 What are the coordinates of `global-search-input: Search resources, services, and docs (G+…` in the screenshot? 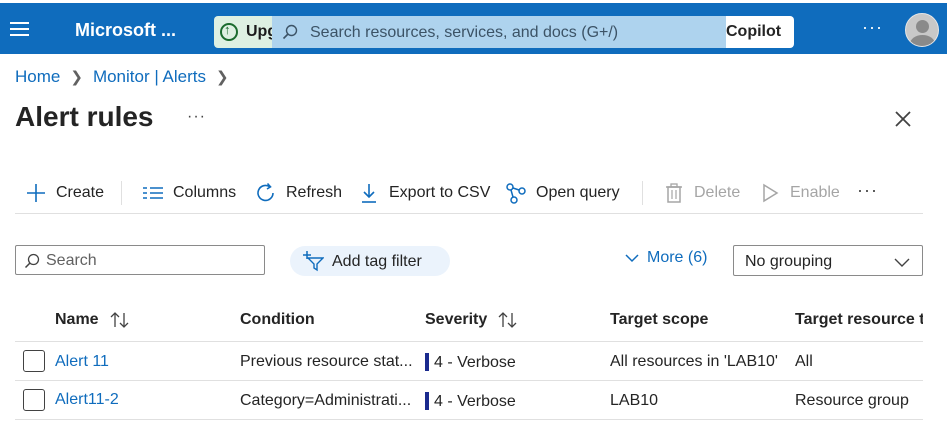 It's located at (500, 32).